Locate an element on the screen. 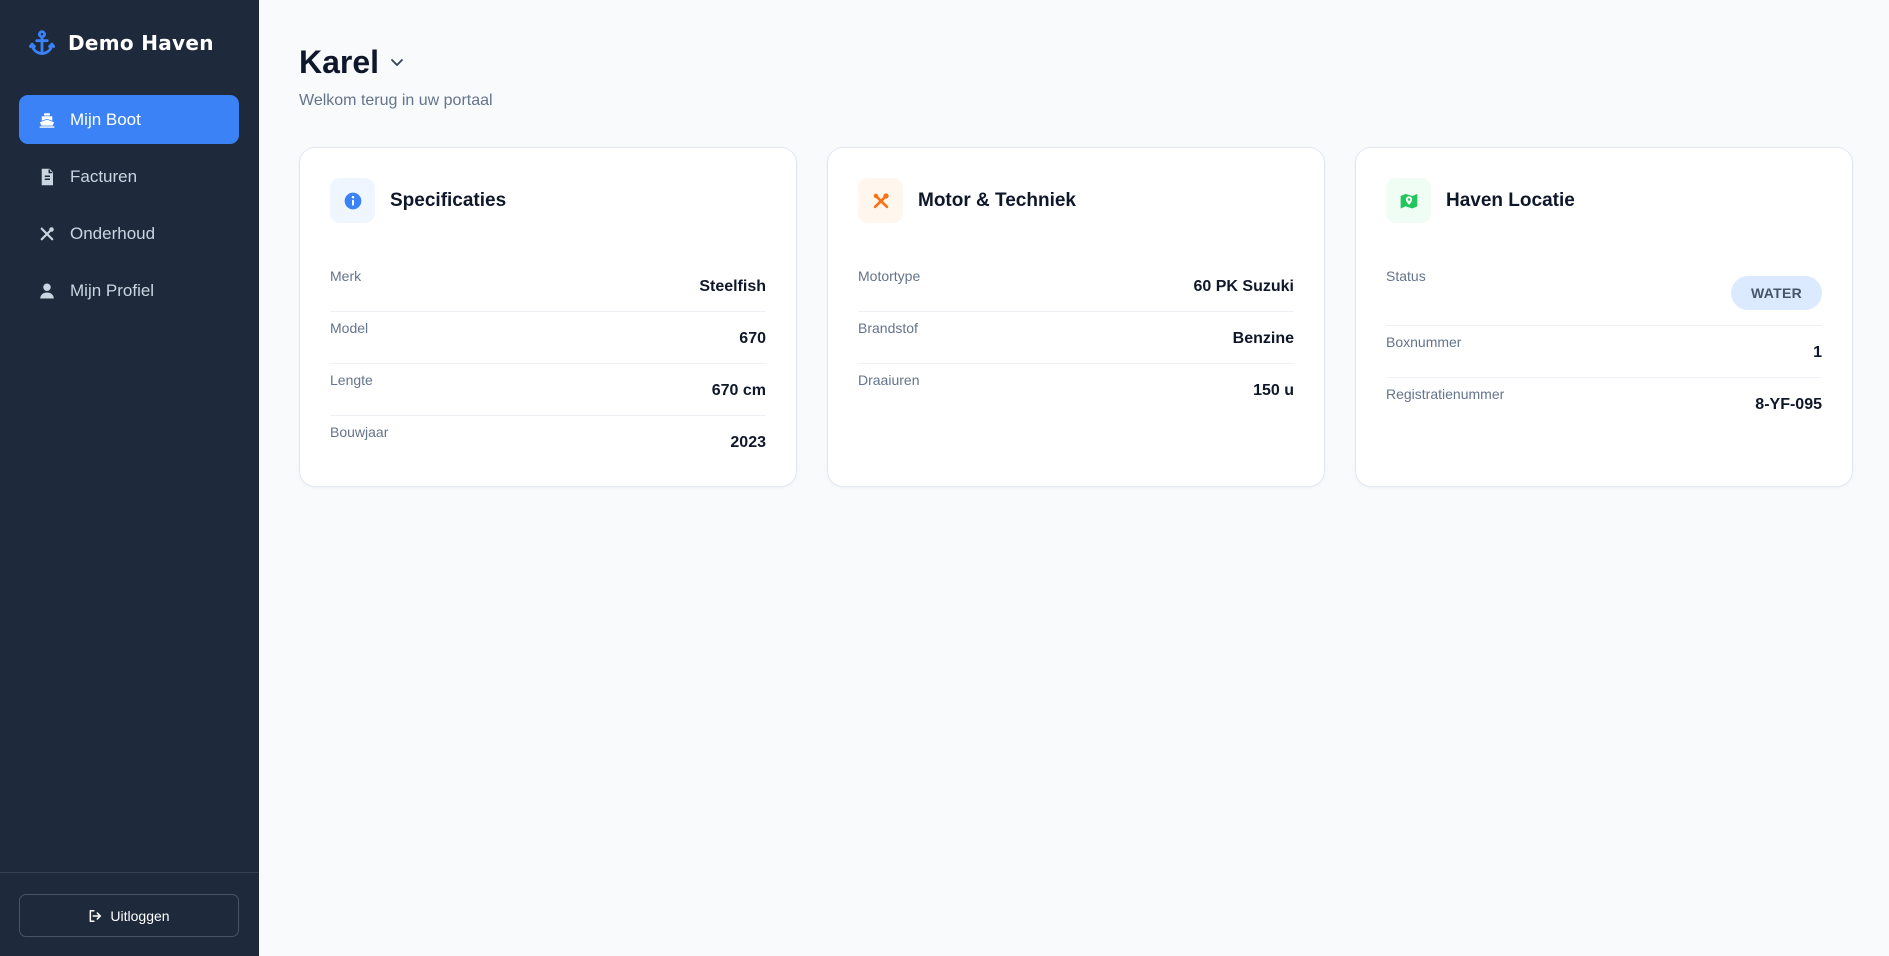  sidebar-item-label: Mijn Boot is located at coordinates (105, 119).